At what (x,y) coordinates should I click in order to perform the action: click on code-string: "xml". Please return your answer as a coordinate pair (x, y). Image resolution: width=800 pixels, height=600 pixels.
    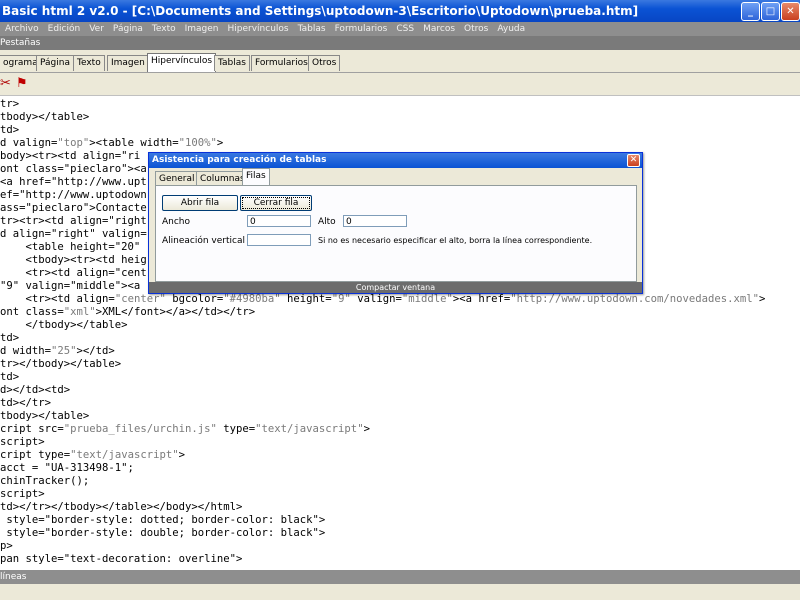
    Looking at the image, I should click on (79, 312).